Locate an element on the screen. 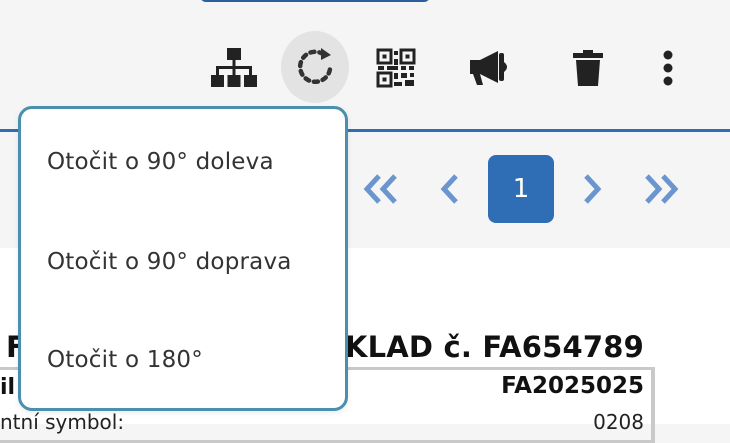 Image resolution: width=730 pixels, height=443 pixels. rotate-icon is located at coordinates (315, 67).